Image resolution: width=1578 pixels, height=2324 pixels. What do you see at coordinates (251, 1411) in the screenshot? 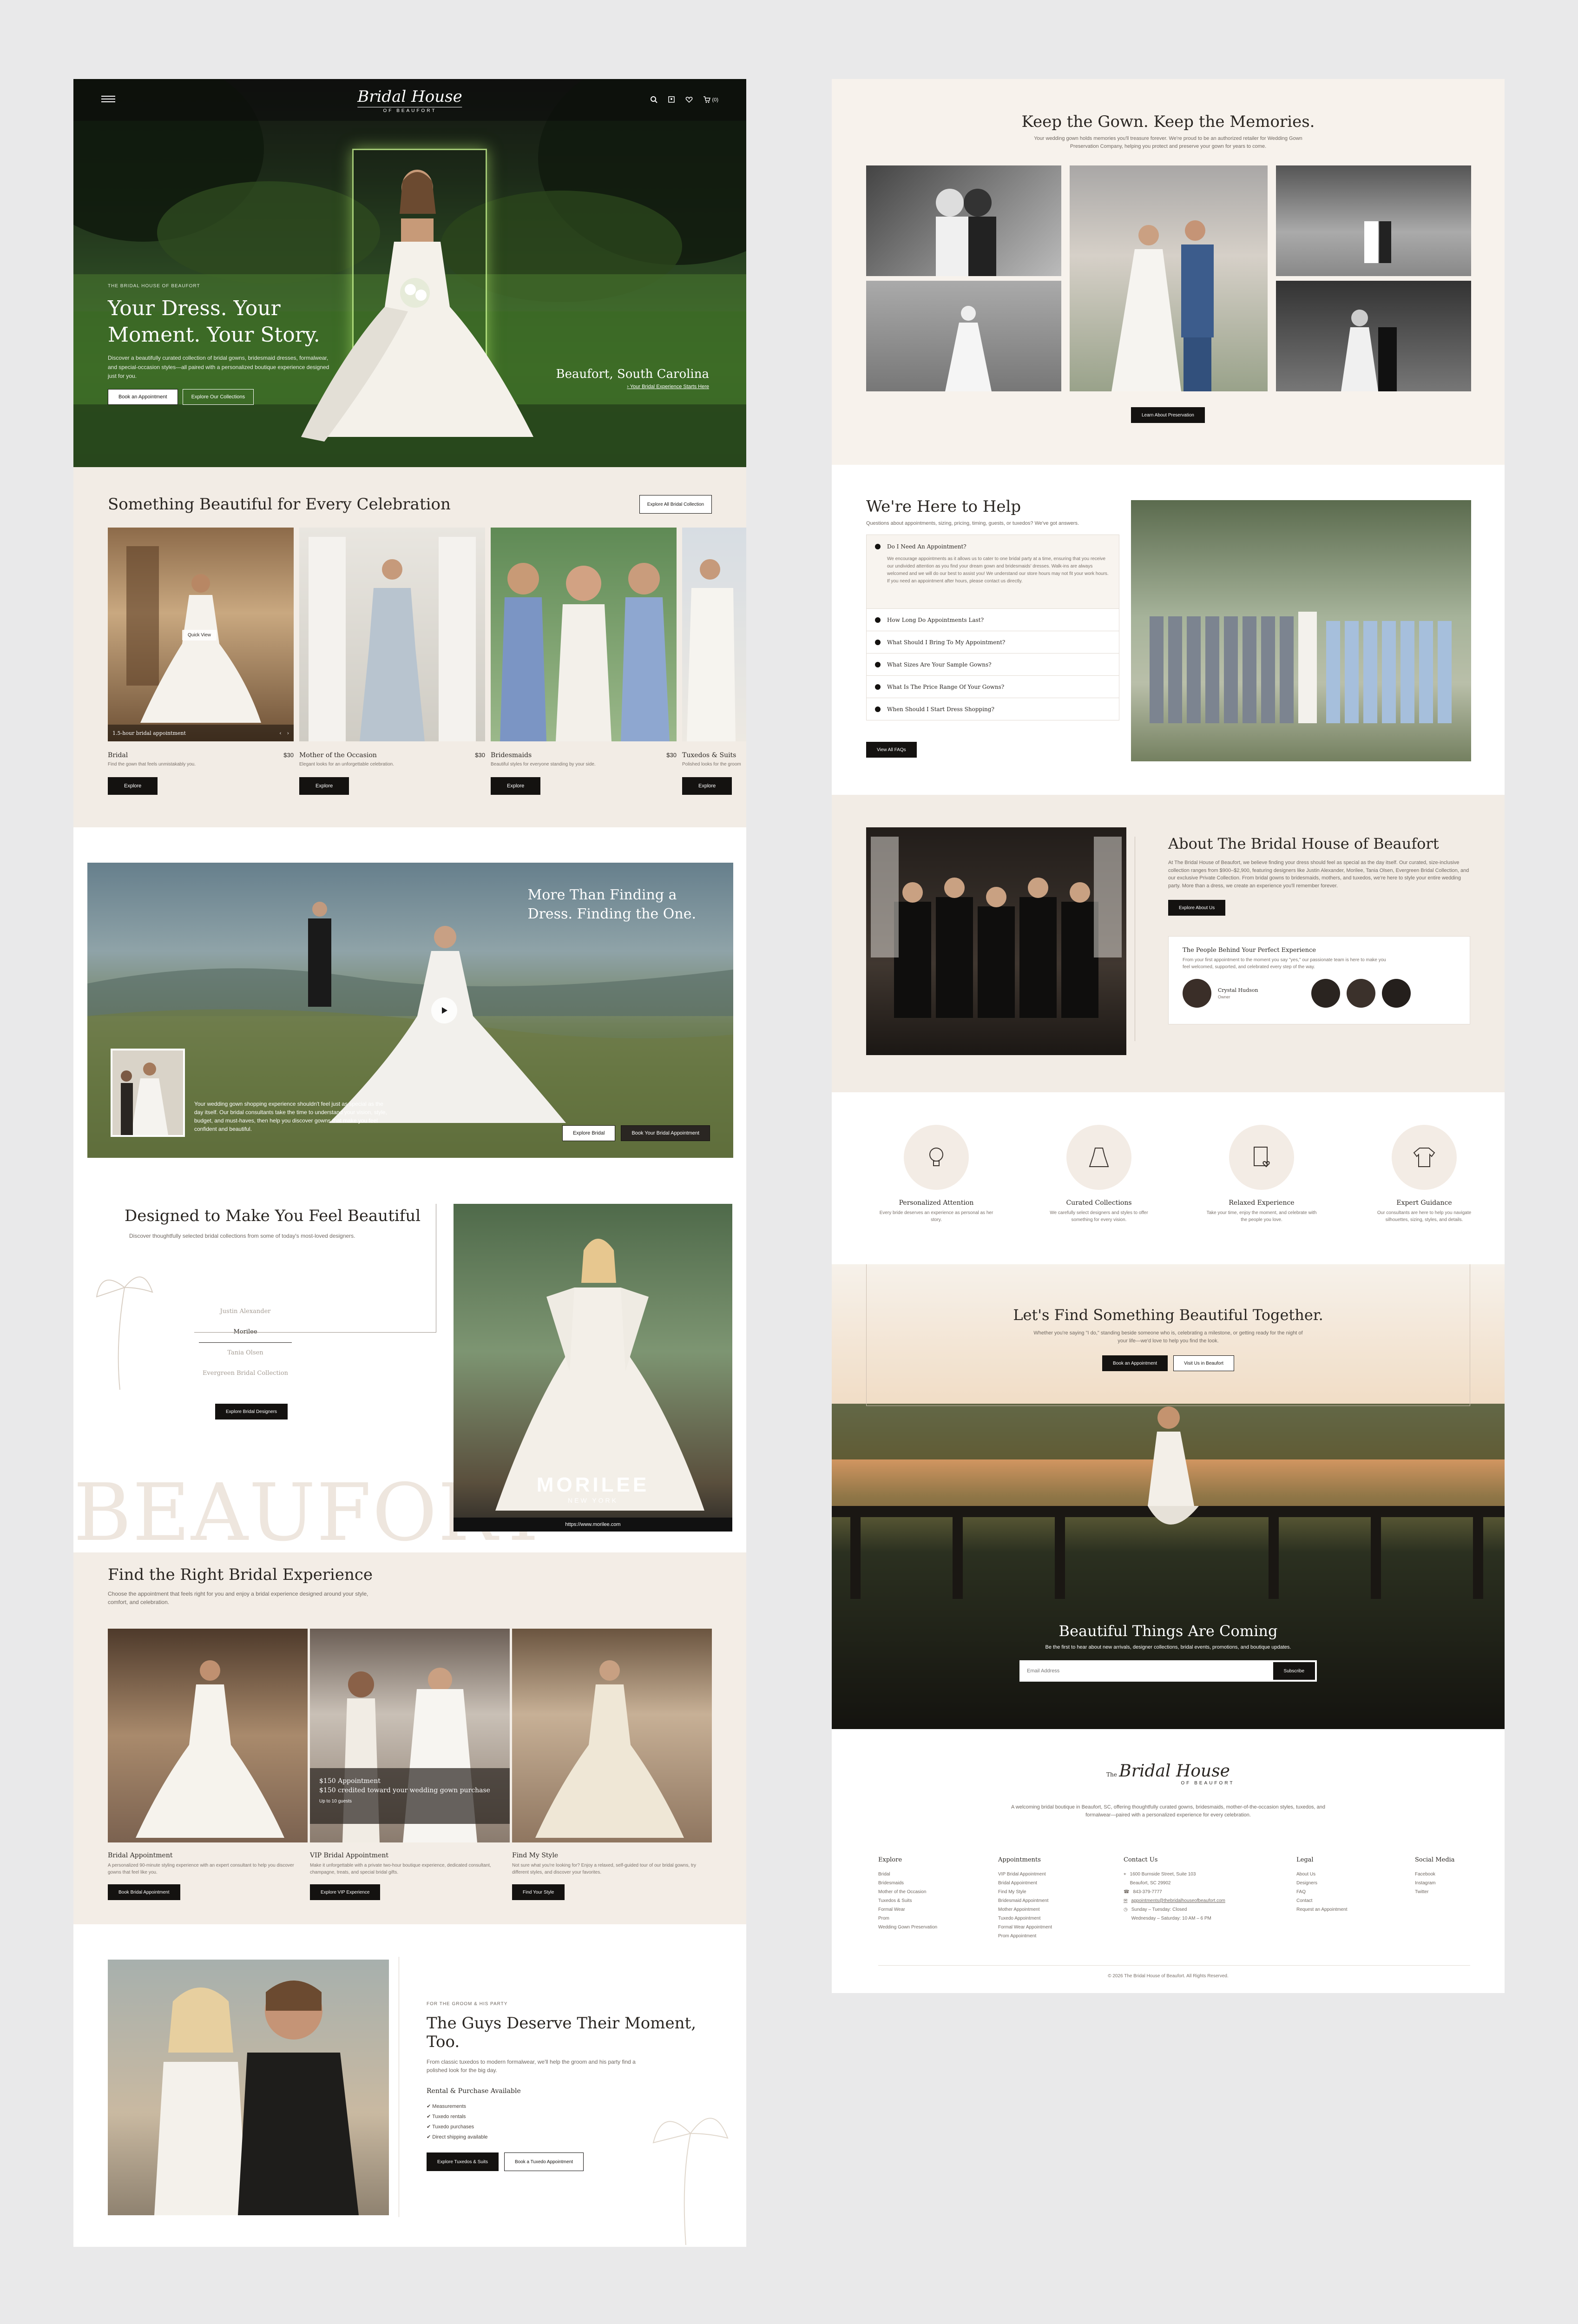
I see `explore-bridal-designers-button: Explore Bridal Designers` at bounding box center [251, 1411].